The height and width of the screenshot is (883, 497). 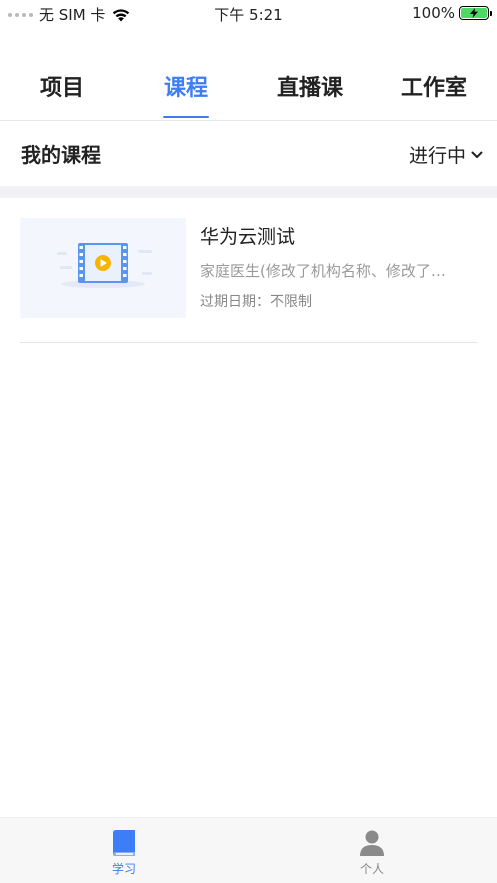 I want to click on chevron-down-icon, so click(x=477, y=154).